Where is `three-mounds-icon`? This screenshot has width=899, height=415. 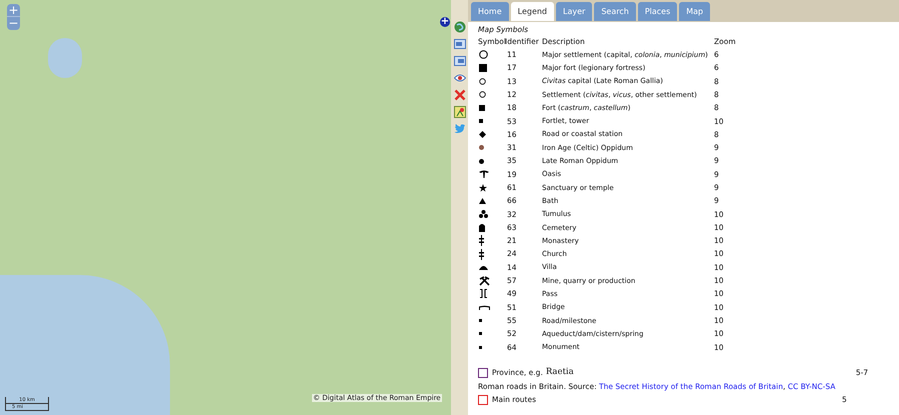 three-mounds-icon is located at coordinates (483, 214).